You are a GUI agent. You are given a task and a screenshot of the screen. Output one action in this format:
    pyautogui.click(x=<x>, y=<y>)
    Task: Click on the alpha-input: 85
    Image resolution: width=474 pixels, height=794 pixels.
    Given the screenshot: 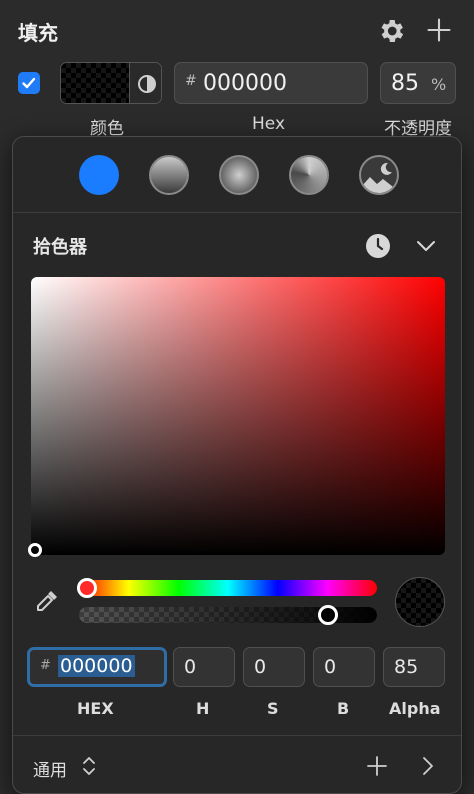 What is the action you would take?
    pyautogui.click(x=414, y=667)
    